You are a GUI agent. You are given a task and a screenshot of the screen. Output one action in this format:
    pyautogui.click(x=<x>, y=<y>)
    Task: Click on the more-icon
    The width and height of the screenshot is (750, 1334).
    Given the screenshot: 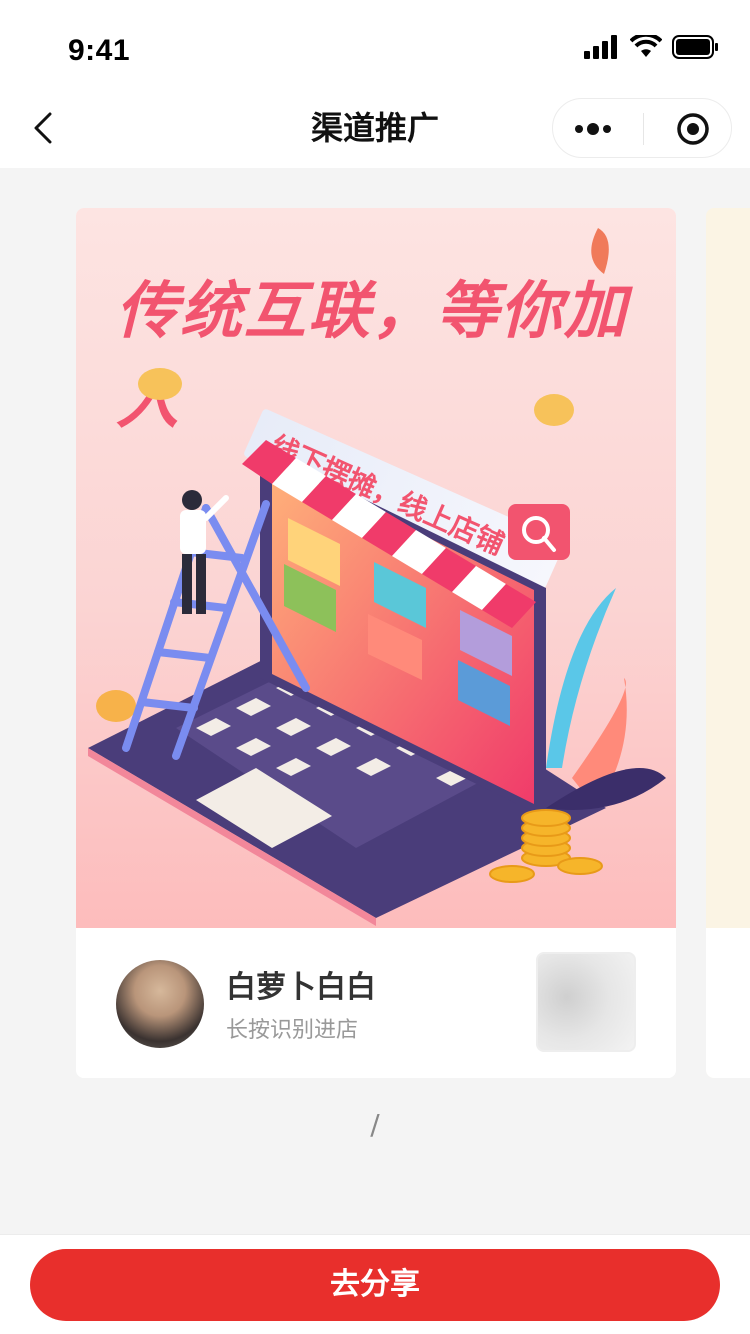 What is the action you would take?
    pyautogui.click(x=593, y=129)
    